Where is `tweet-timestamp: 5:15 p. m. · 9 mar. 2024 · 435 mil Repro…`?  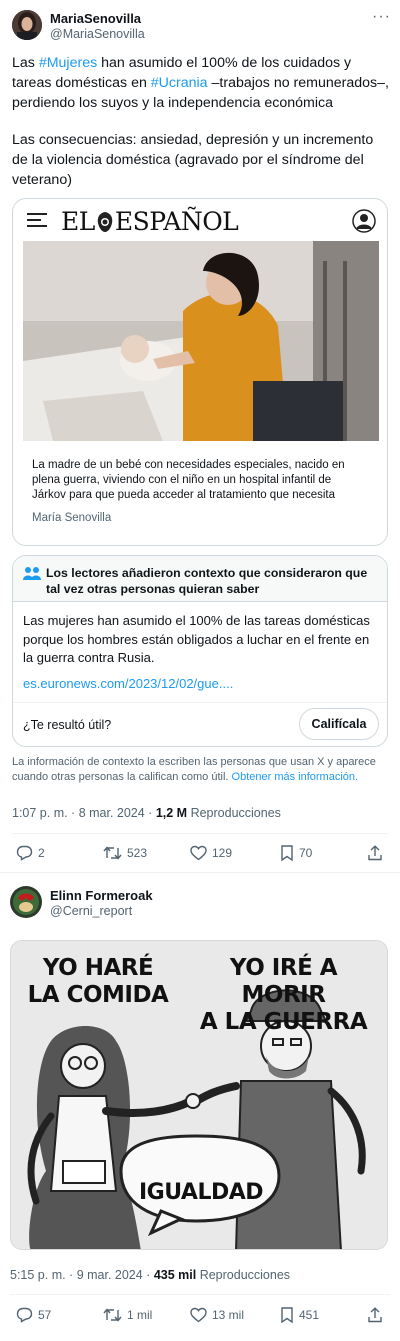
tweet-timestamp: 5:15 p. m. · 9 mar. 2024 · 435 mil Repro… is located at coordinates (150, 1275).